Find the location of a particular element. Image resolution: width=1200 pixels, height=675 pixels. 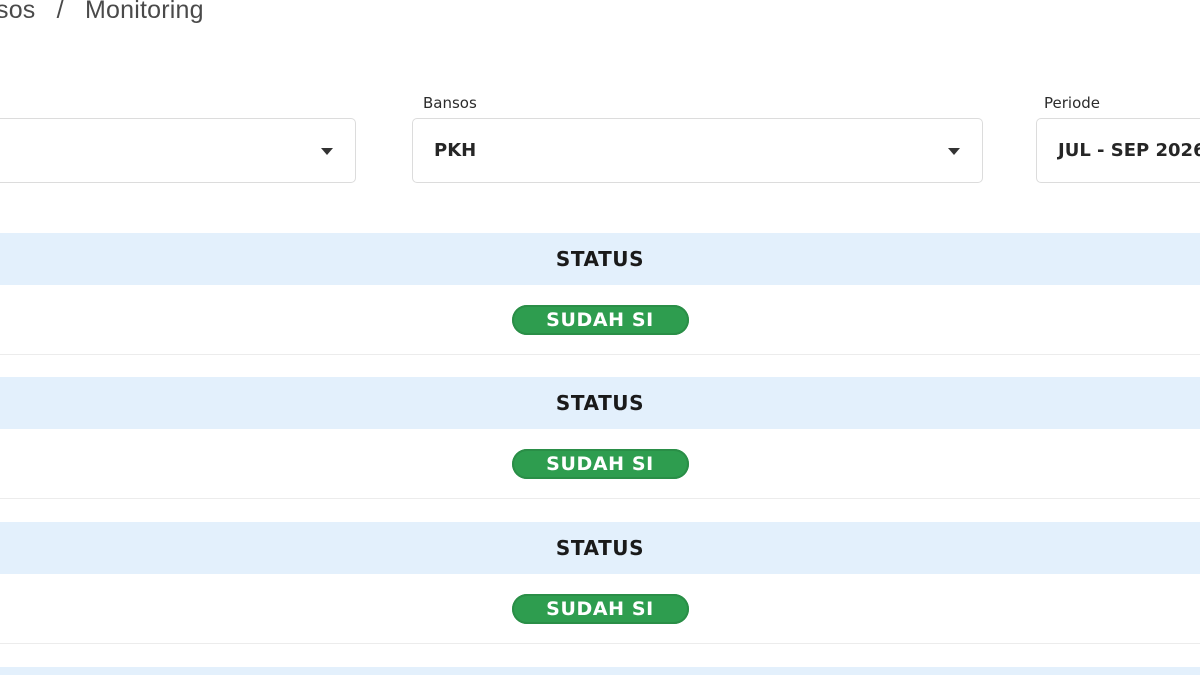

breadcrumb: sos / Monitoring is located at coordinates (102, 12).